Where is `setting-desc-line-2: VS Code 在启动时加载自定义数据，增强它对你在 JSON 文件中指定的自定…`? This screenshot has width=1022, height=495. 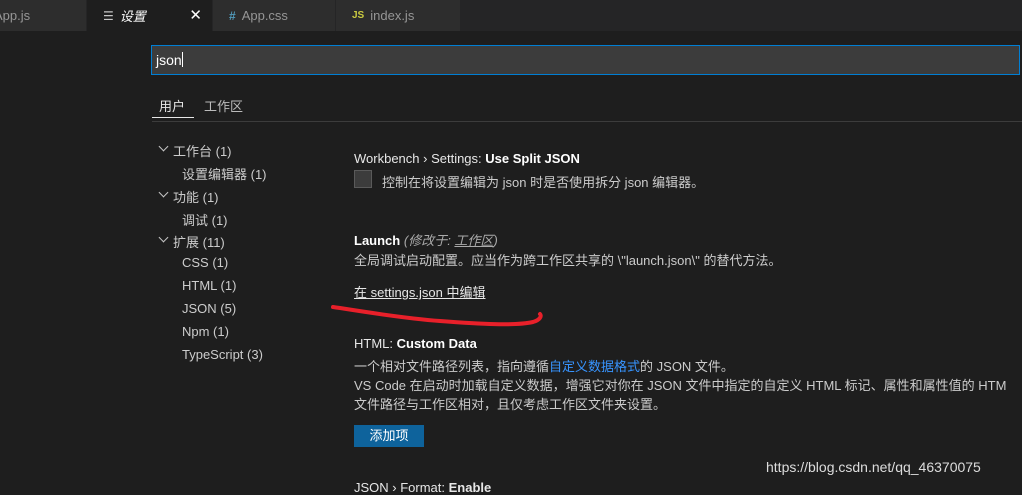 setting-desc-line-2: VS Code 在启动时加载自定义数据，增强它对你在 JSON 文件中指定的自定… is located at coordinates (680, 385).